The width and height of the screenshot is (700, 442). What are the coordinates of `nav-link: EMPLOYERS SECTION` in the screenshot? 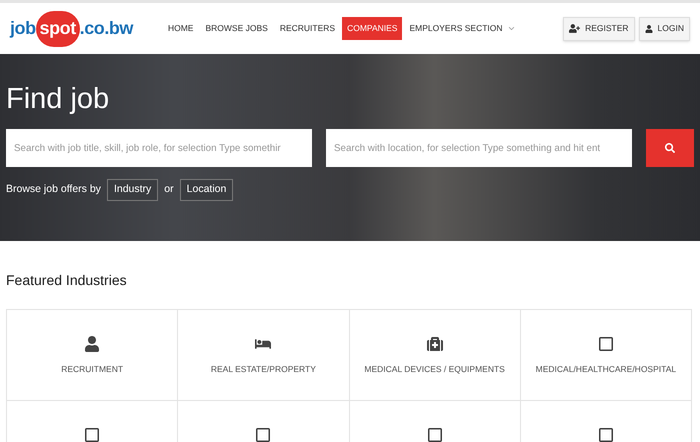 It's located at (462, 28).